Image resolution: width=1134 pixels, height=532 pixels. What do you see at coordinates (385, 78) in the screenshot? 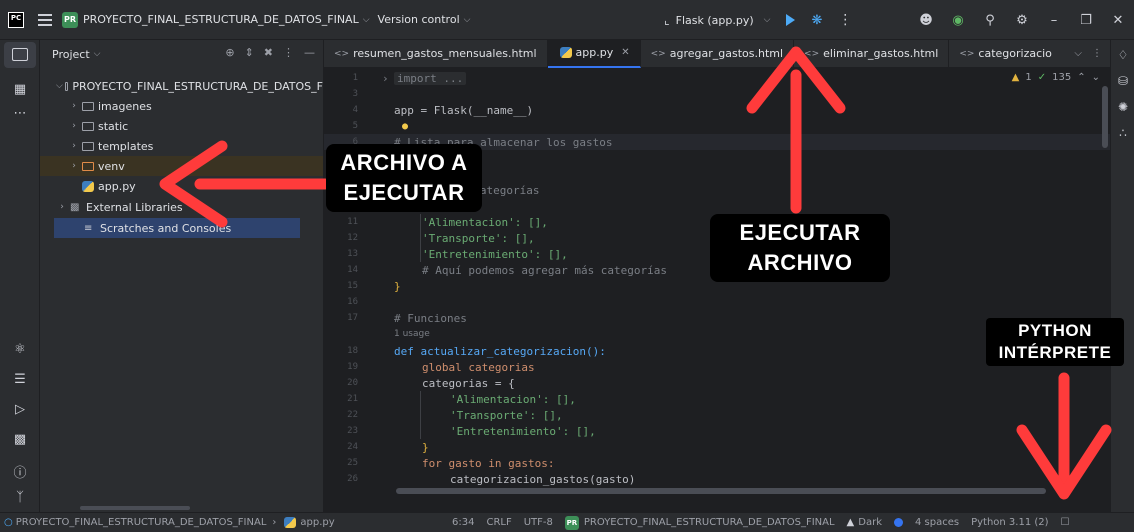
I see `fold-arrow-icon: ›` at bounding box center [385, 78].